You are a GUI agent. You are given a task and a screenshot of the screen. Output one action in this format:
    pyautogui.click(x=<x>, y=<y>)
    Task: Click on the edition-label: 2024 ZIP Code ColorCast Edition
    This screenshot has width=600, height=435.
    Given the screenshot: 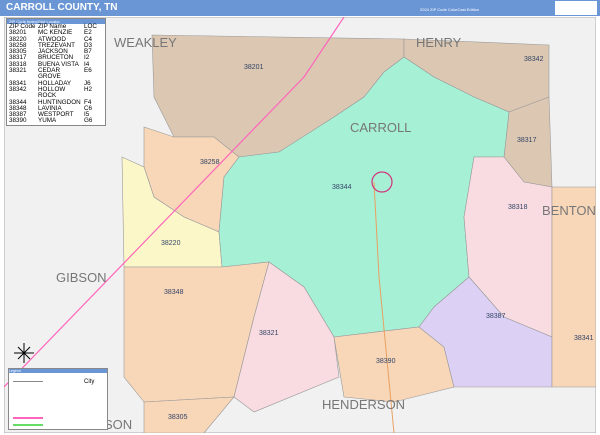 What is the action you would take?
    pyautogui.click(x=450, y=9)
    